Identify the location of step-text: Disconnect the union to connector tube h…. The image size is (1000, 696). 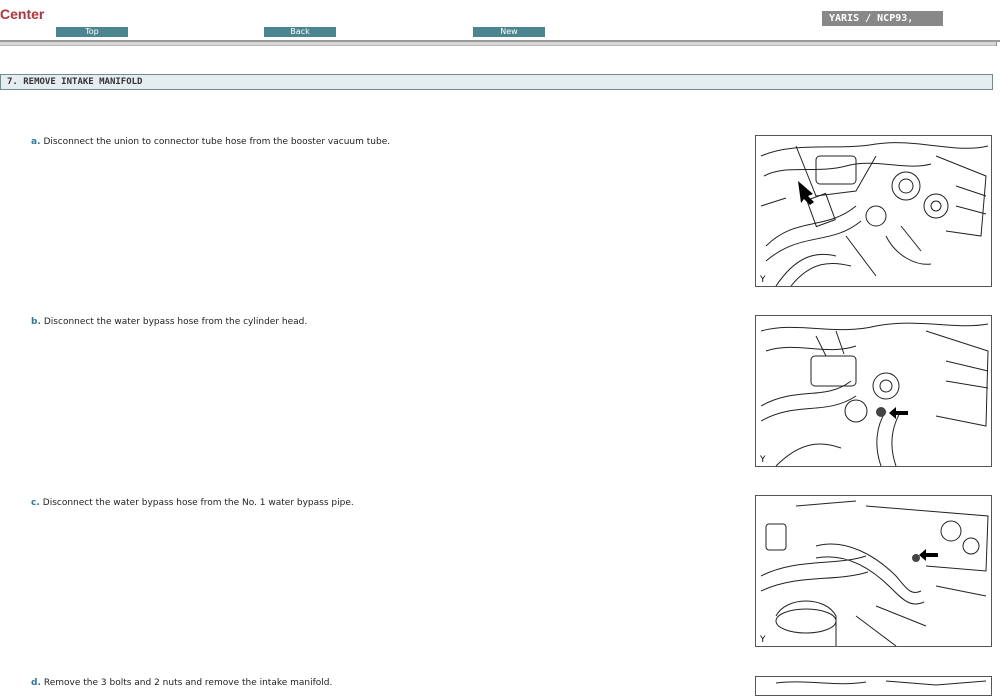
(217, 142).